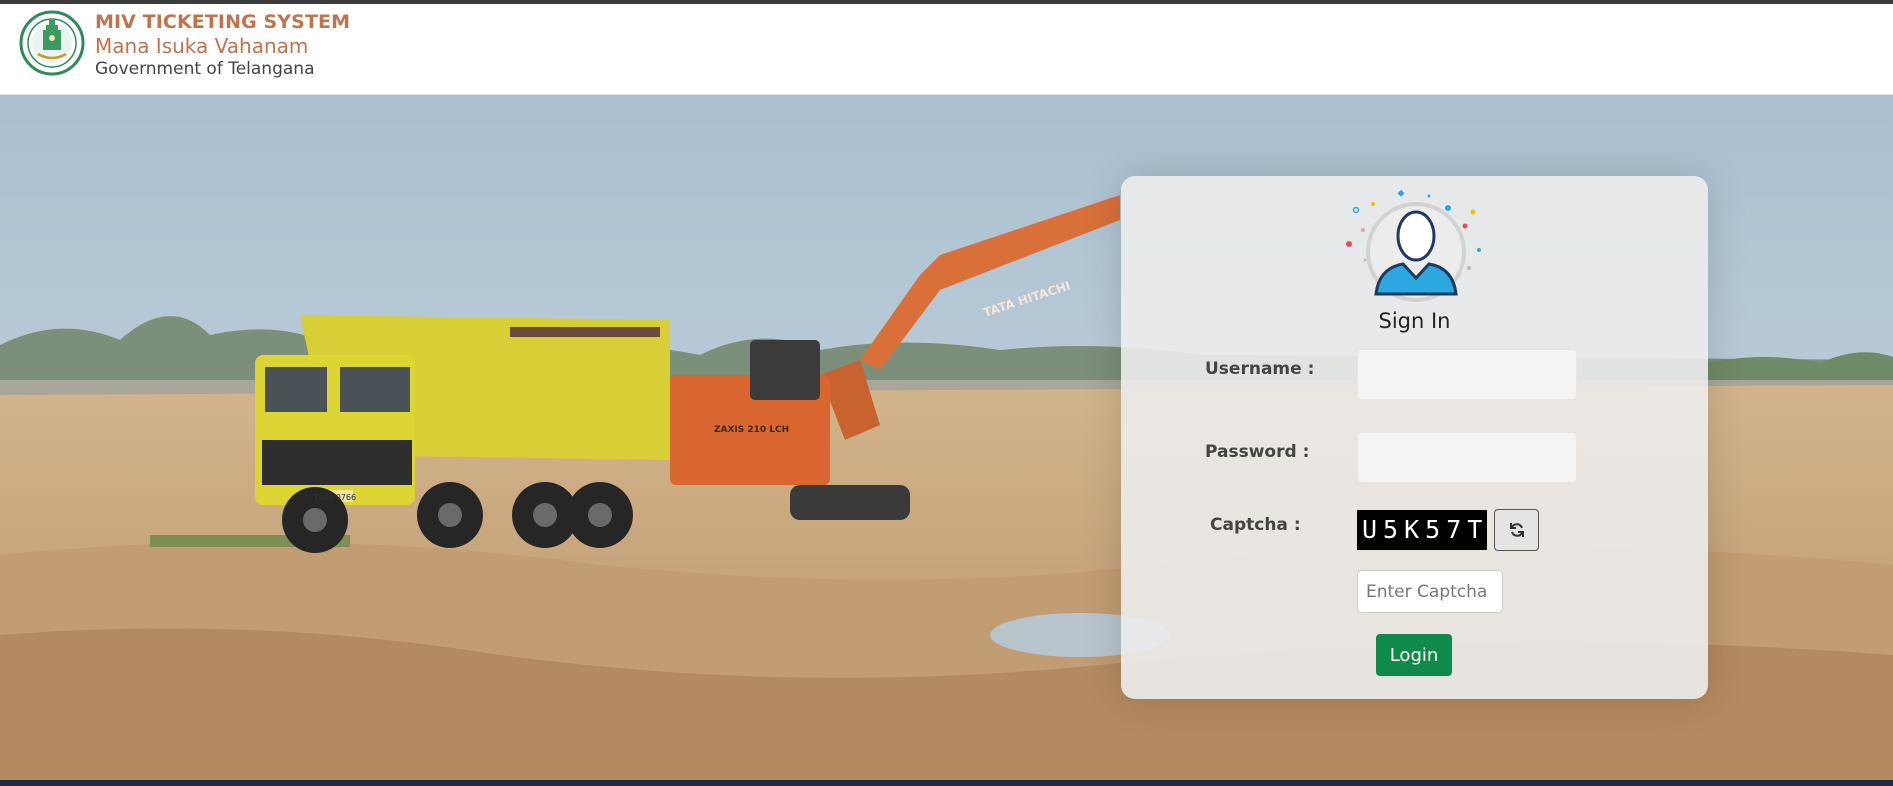 This screenshot has width=1893, height=786. I want to click on footer-bar, so click(946, 783).